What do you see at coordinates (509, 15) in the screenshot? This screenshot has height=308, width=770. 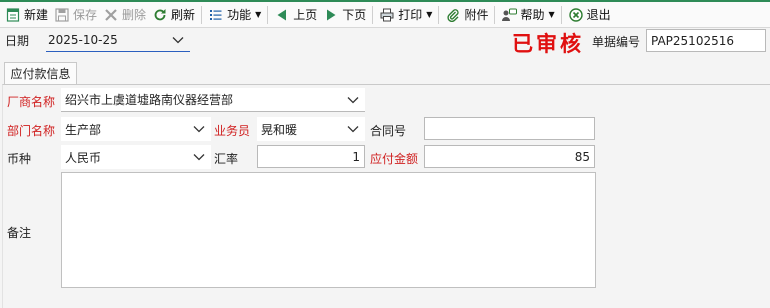 I see `help-chat-icon` at bounding box center [509, 15].